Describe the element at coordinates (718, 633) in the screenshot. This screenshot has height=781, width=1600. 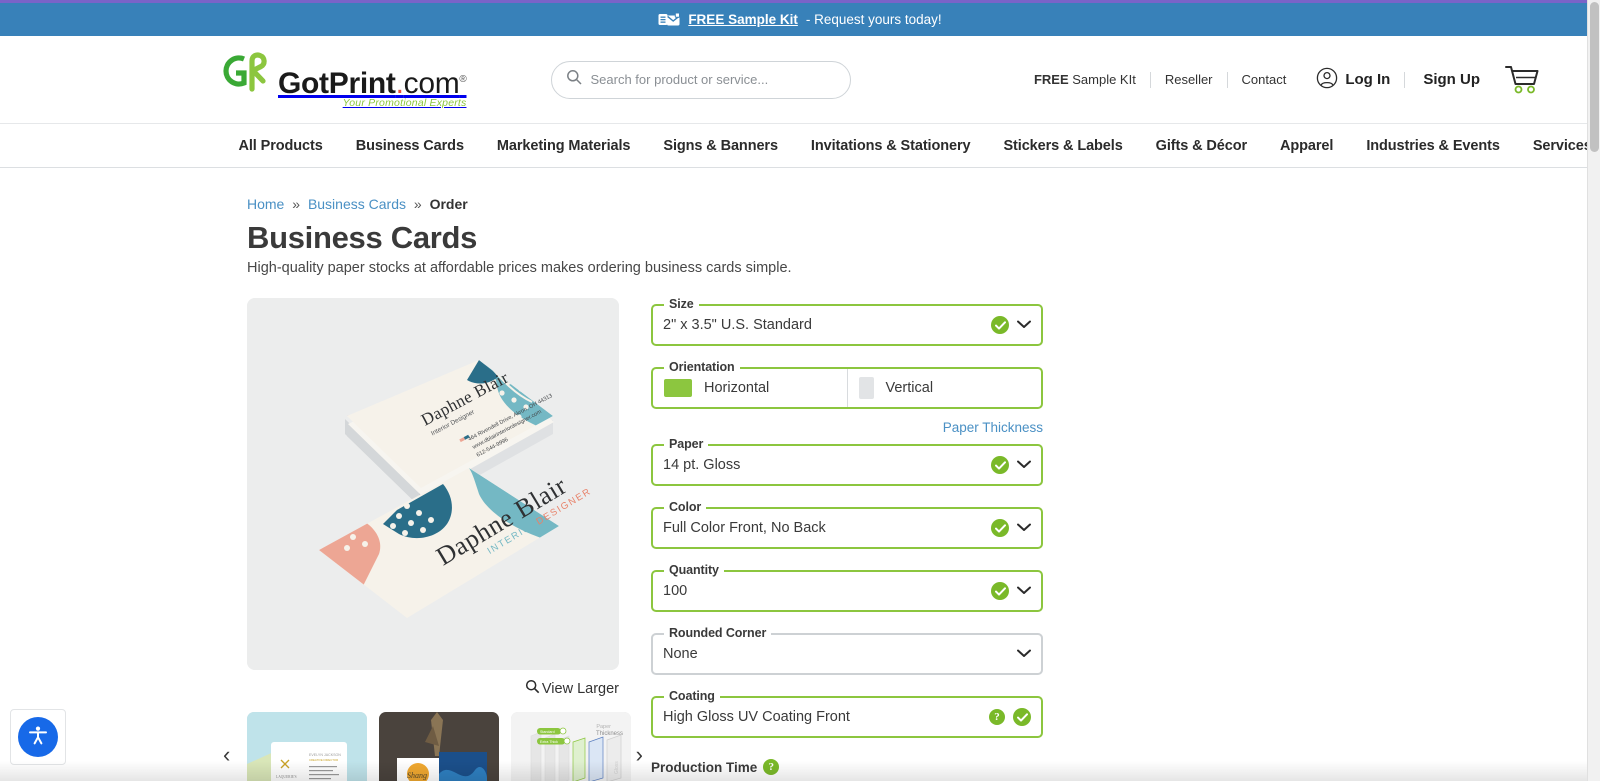
I see `rounded-corner-label: Rounded Corner` at that location.